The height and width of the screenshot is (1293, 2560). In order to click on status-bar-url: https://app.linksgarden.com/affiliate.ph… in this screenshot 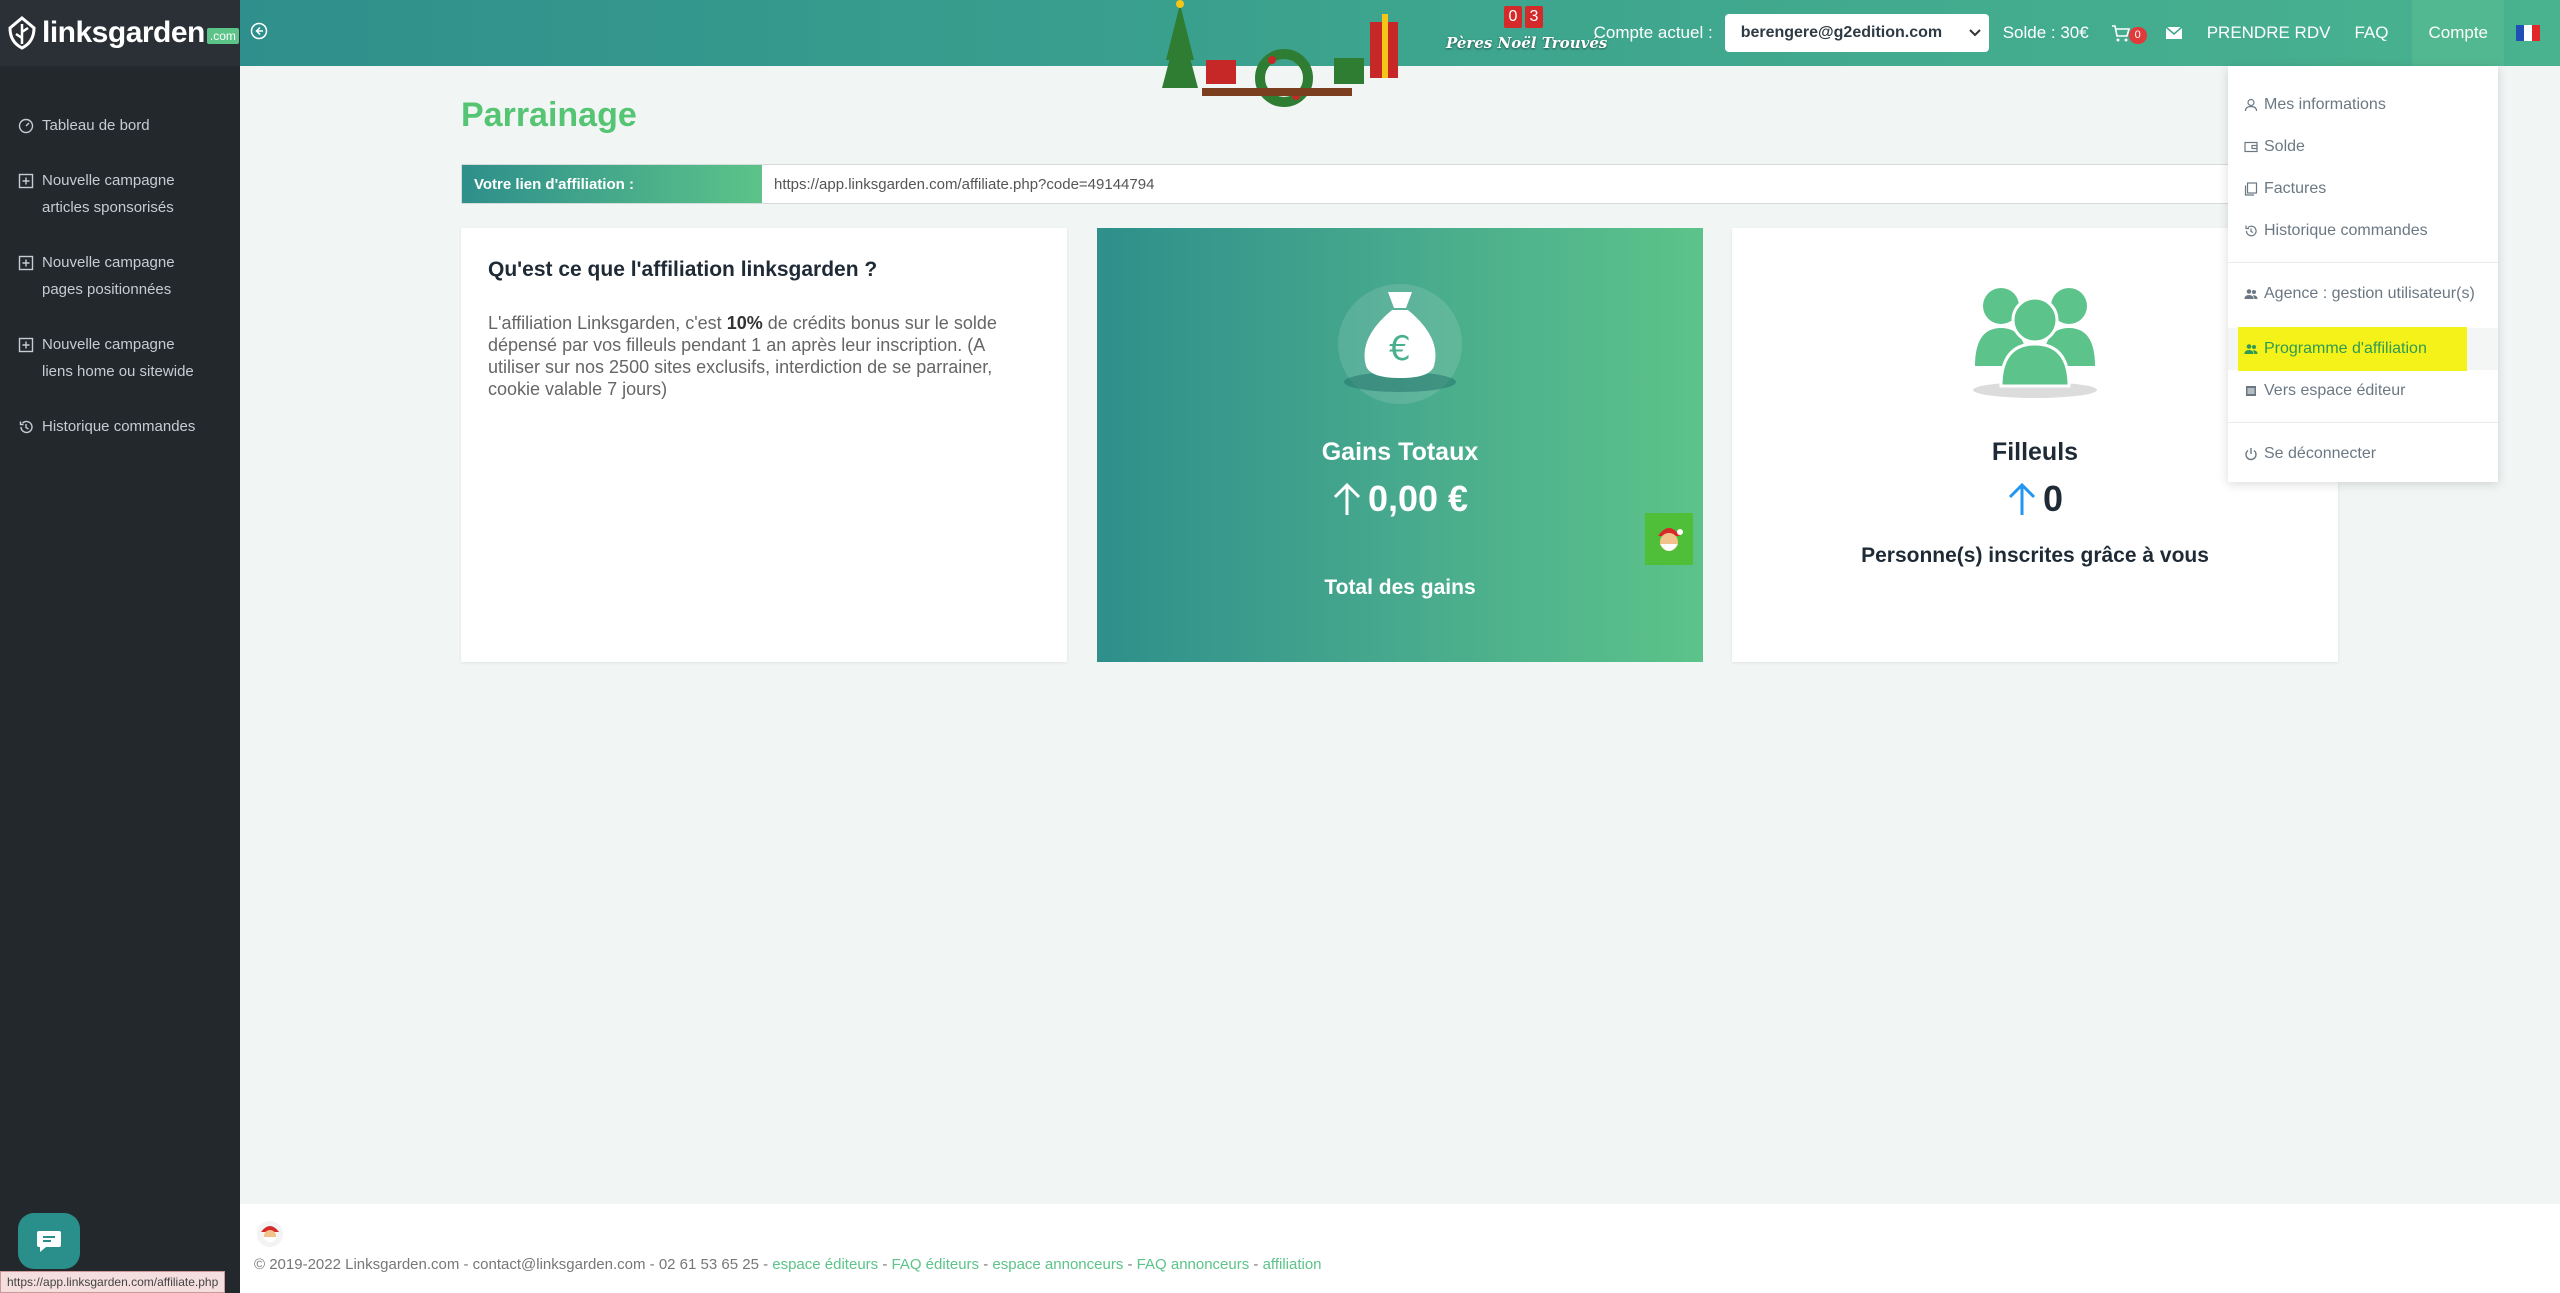, I will do `click(113, 1282)`.